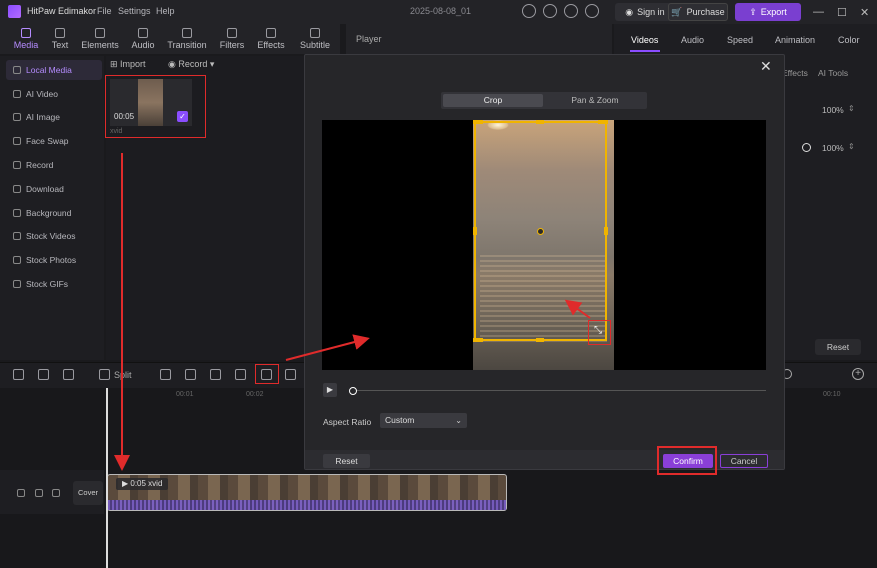 This screenshot has width=877, height=568. What do you see at coordinates (54, 117) in the screenshot?
I see `sidebar-item-ai-image: AI Image` at bounding box center [54, 117].